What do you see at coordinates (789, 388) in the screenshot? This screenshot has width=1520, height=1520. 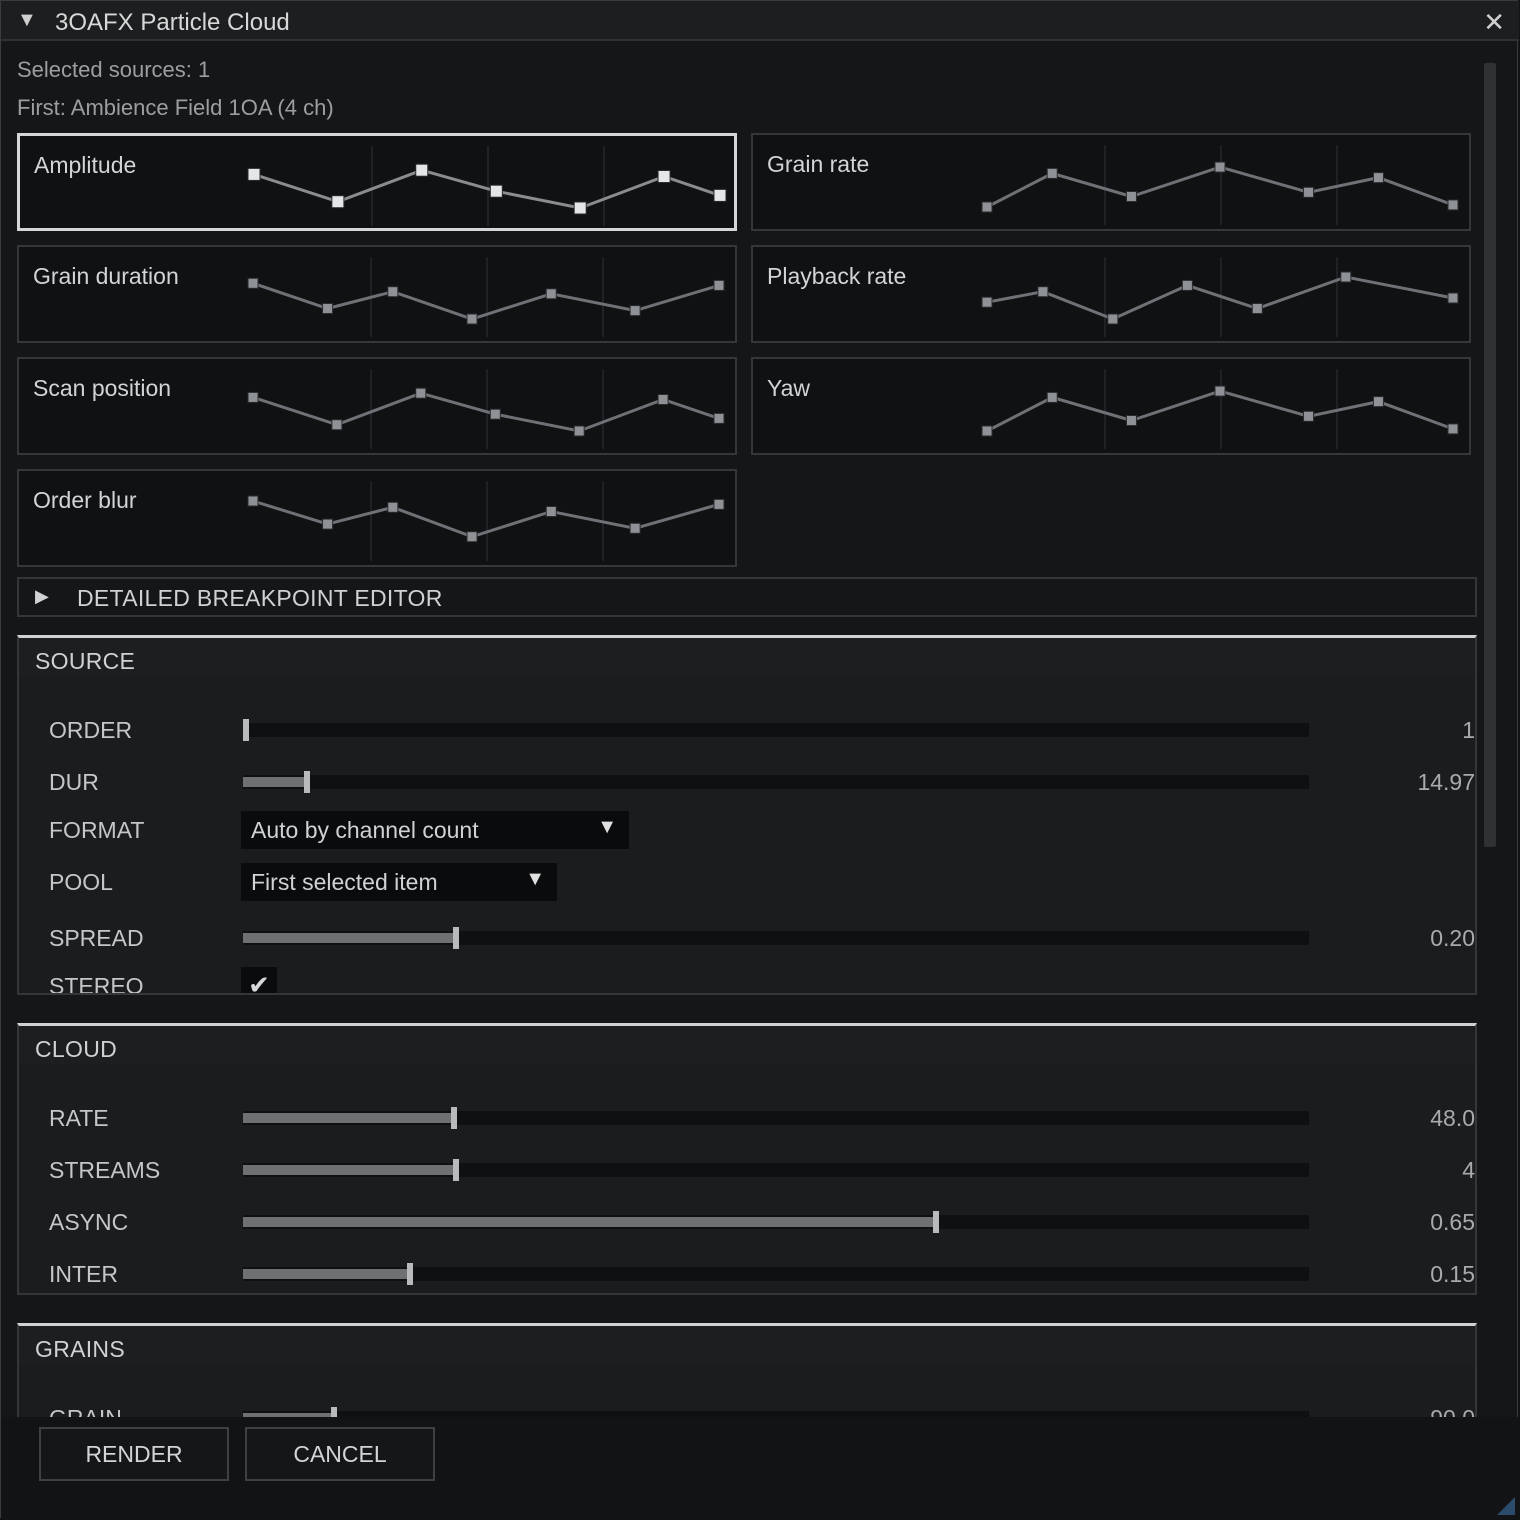 I see `envelope-label: Yaw` at bounding box center [789, 388].